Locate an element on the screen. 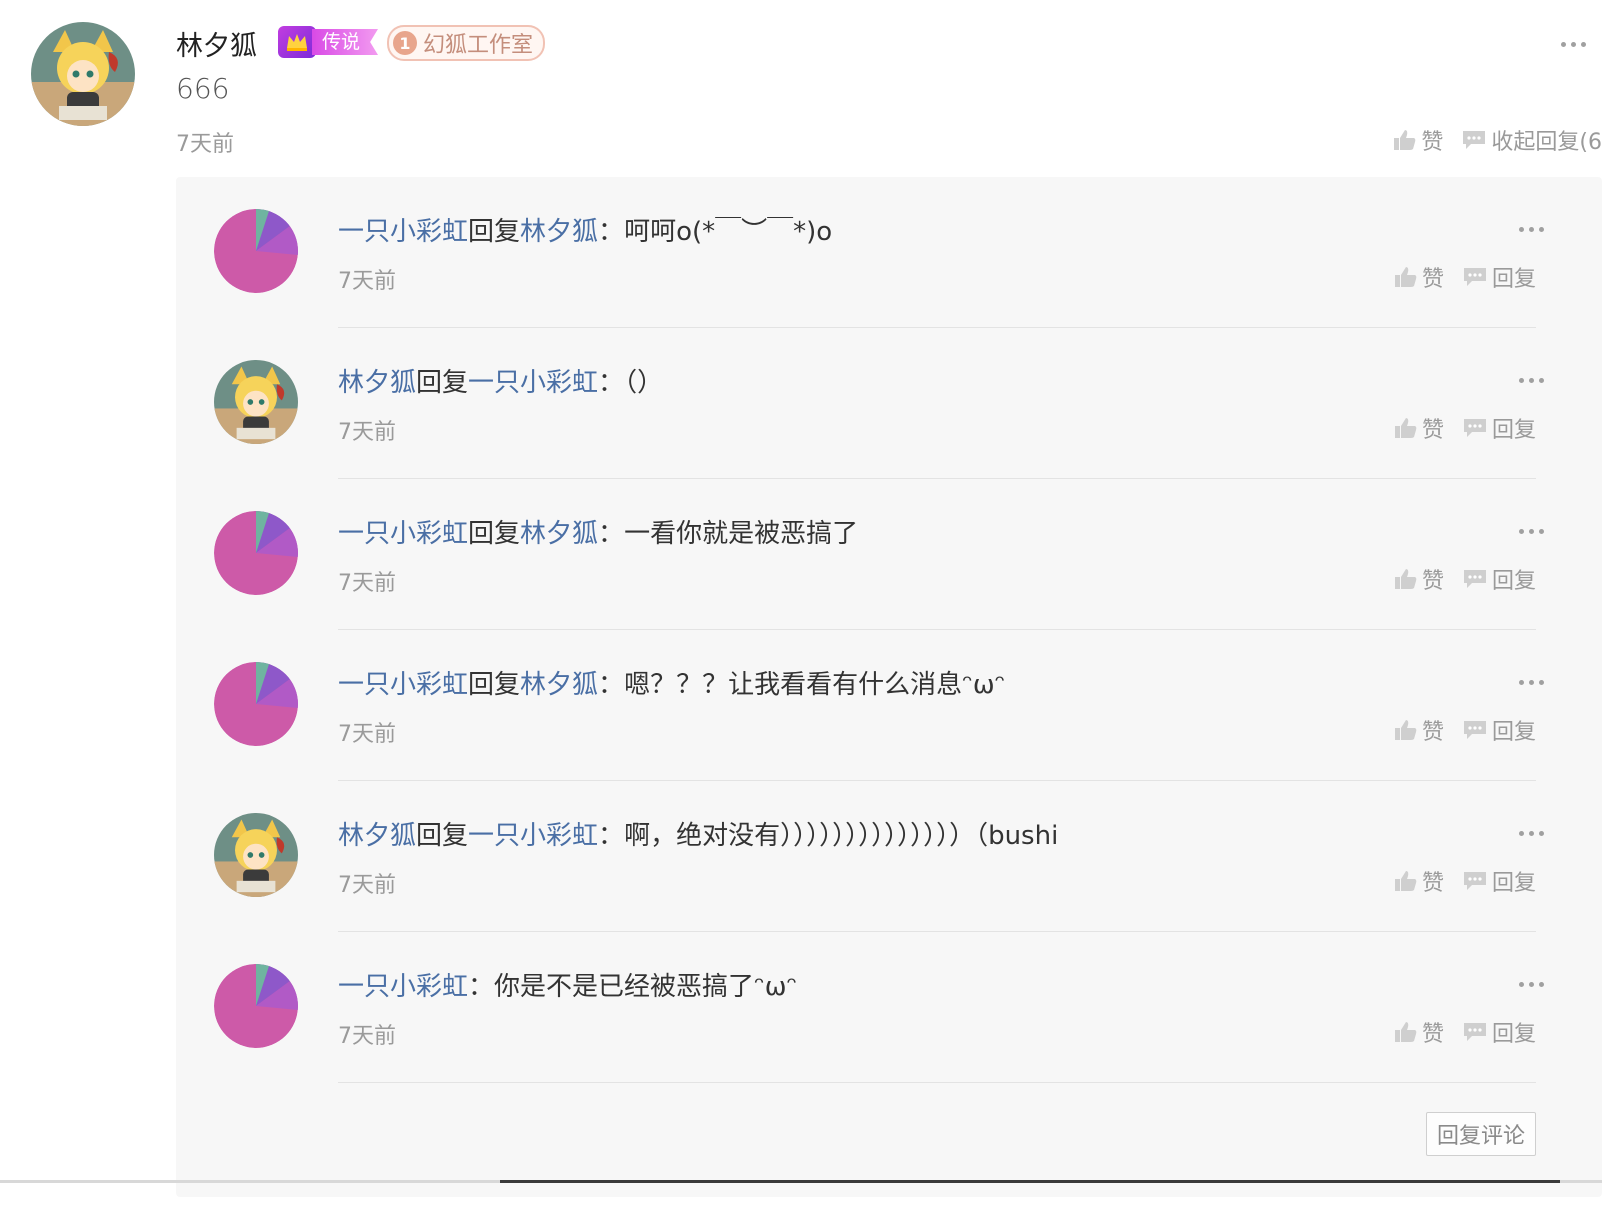 The image size is (1602, 1210). main-comment-actions: 赞 收起回复(6 is located at coordinates (1497, 140).